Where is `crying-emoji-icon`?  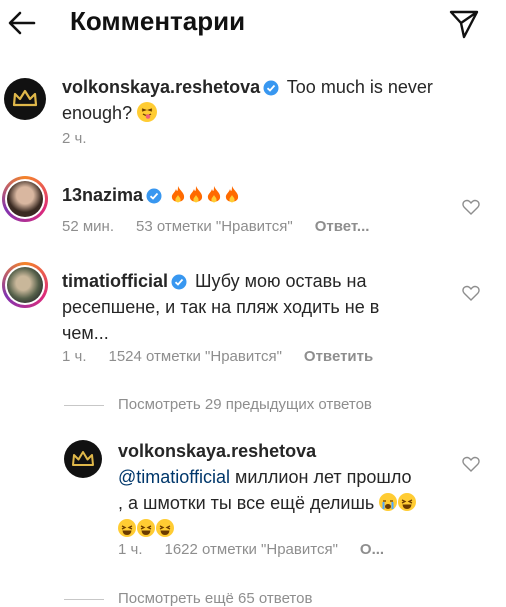 crying-emoji-icon is located at coordinates (388, 502).